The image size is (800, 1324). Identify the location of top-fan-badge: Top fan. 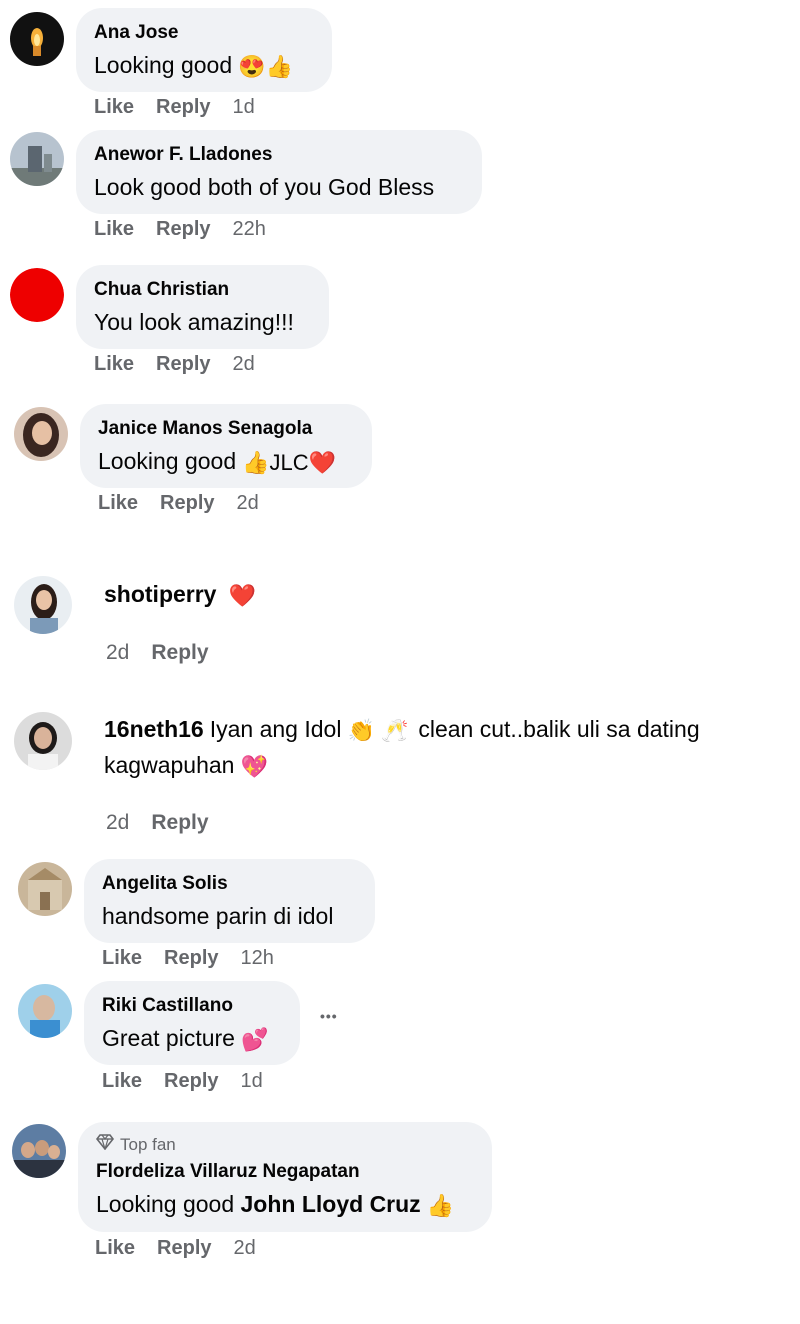
(284, 1144).